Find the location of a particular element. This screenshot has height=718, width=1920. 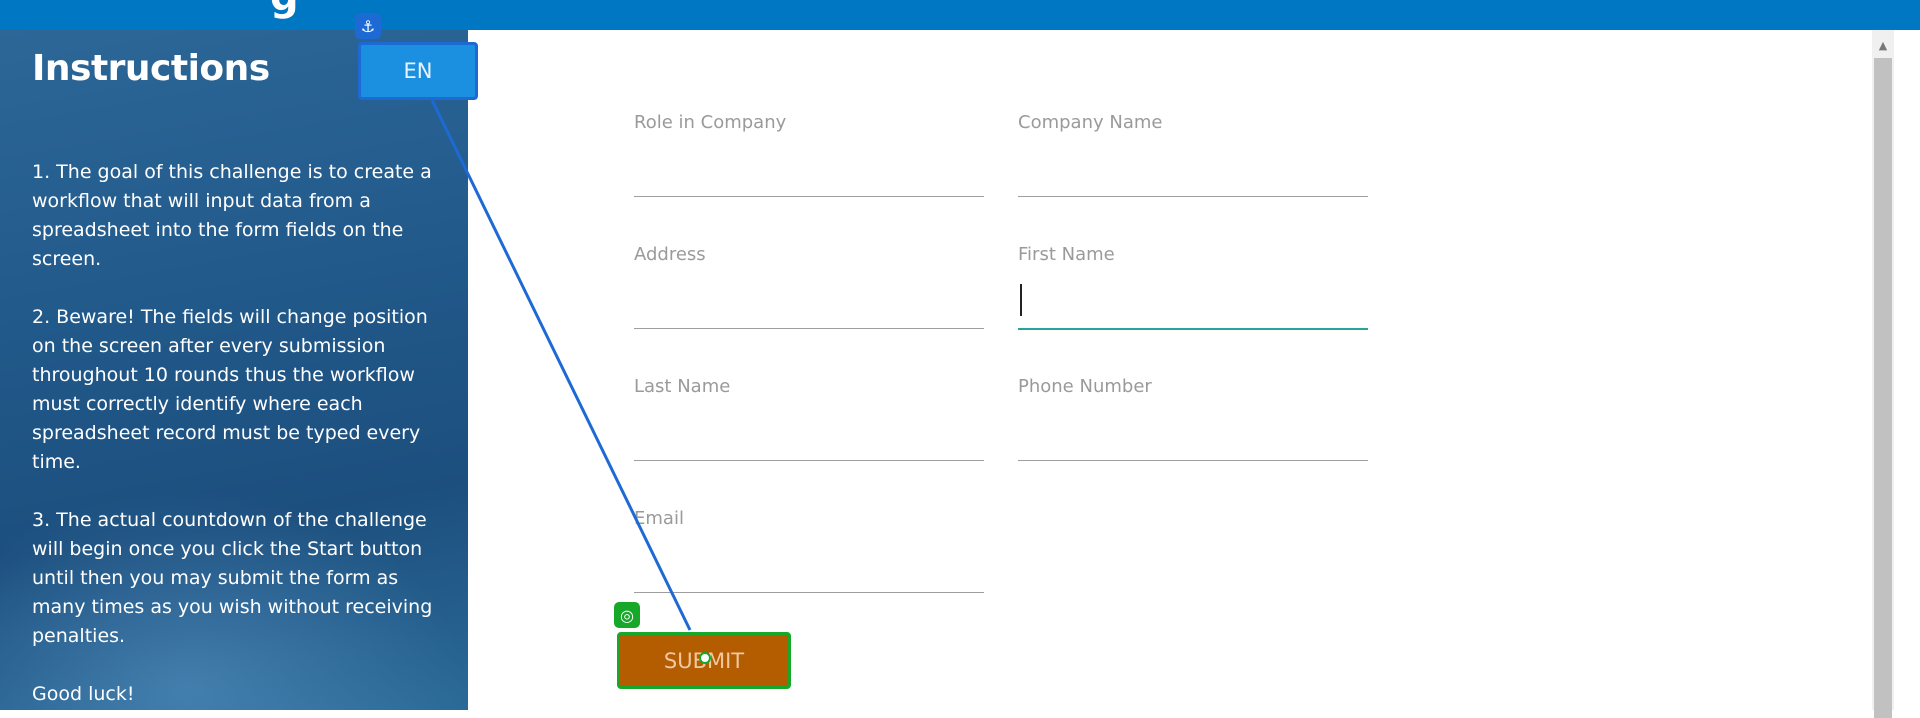

language-button: EN is located at coordinates (418, 71).